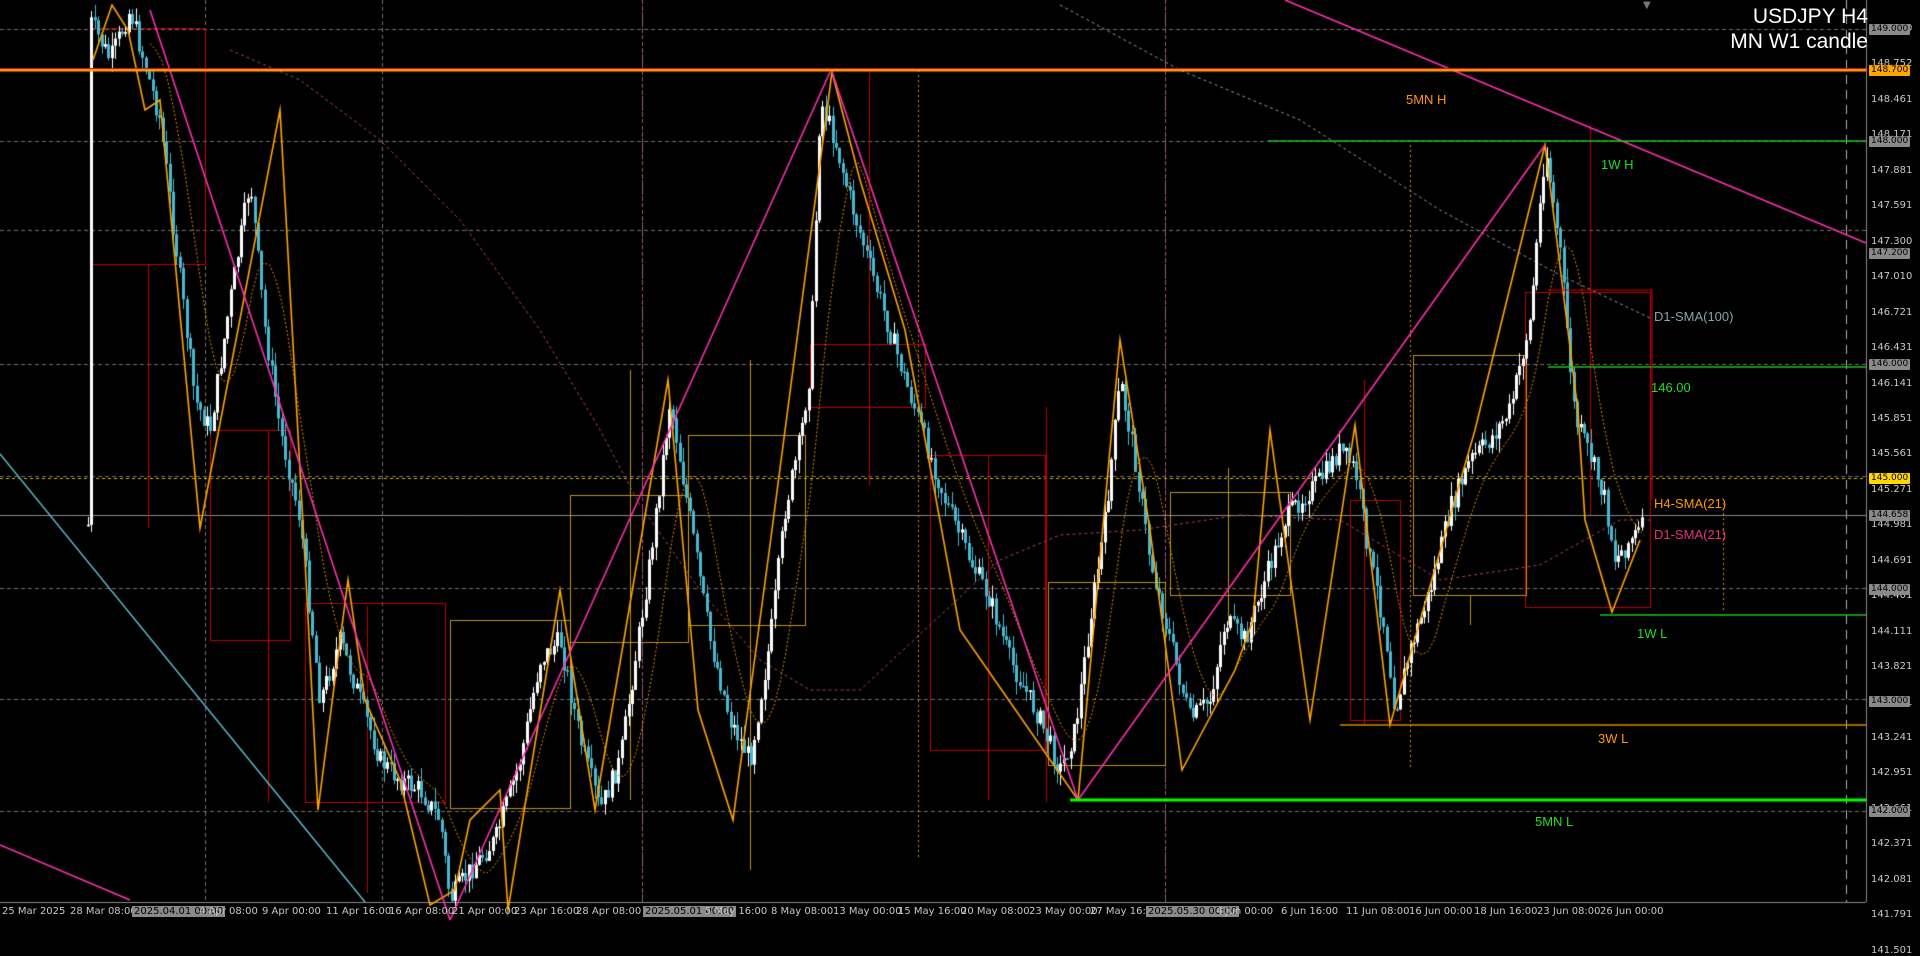 The height and width of the screenshot is (956, 1920). What do you see at coordinates (359, 911) in the screenshot?
I see `time-tick: 11 Apr 16:00` at bounding box center [359, 911].